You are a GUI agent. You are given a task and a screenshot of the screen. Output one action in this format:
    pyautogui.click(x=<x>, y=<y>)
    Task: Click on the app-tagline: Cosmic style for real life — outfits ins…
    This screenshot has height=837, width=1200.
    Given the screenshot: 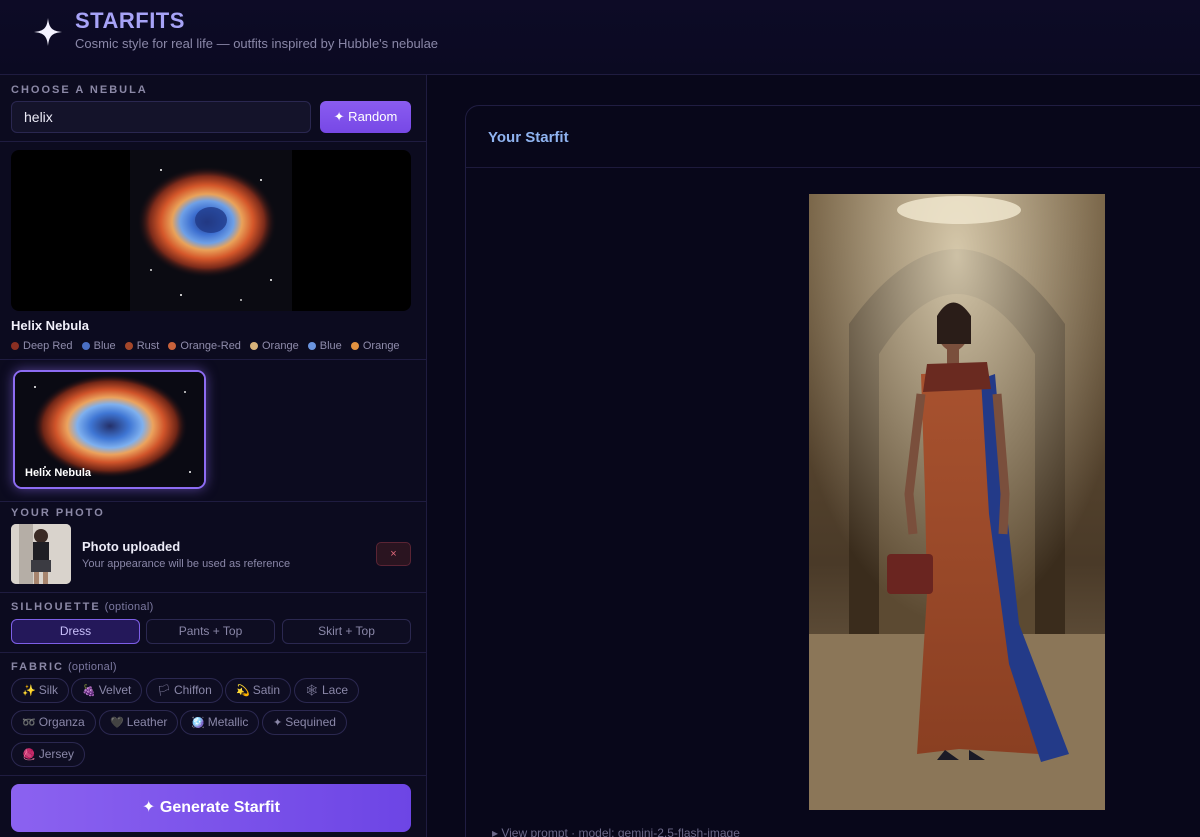 What is the action you would take?
    pyautogui.click(x=257, y=43)
    